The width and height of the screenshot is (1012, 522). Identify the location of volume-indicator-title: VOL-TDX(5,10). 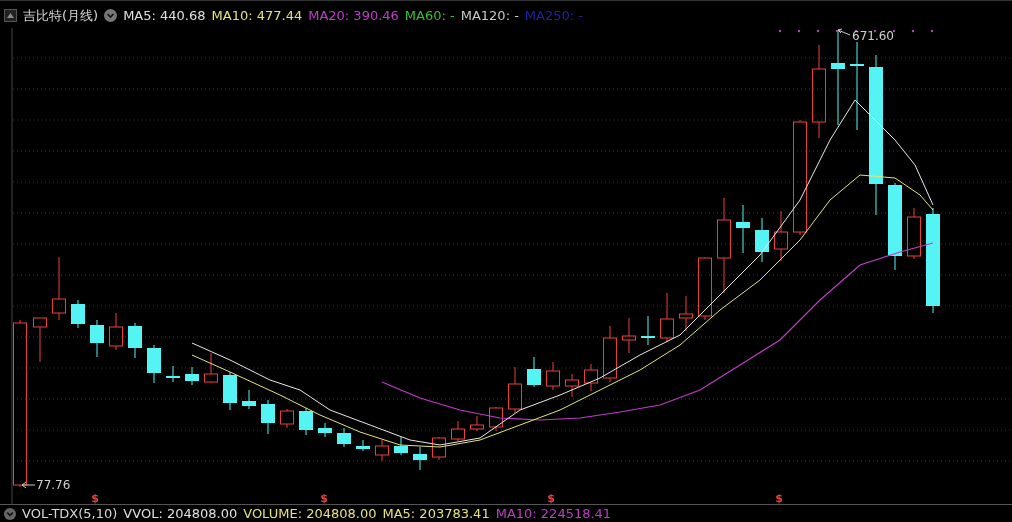
(70, 513).